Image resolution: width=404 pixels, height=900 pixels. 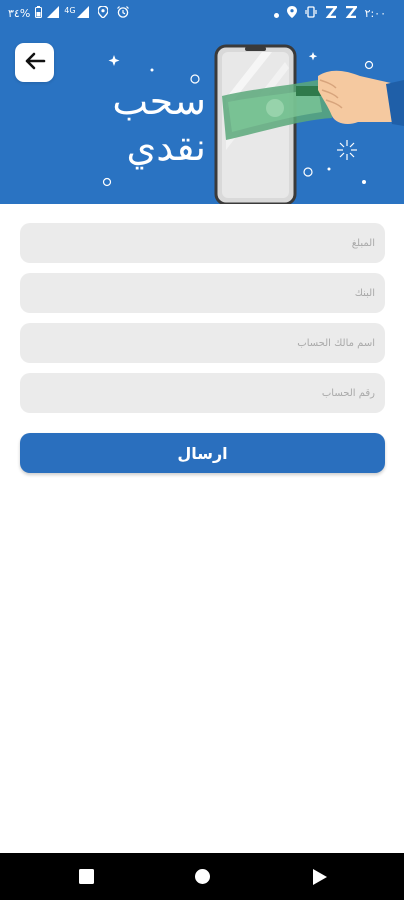 What do you see at coordinates (347, 150) in the screenshot?
I see `sparkle-burst-icon` at bounding box center [347, 150].